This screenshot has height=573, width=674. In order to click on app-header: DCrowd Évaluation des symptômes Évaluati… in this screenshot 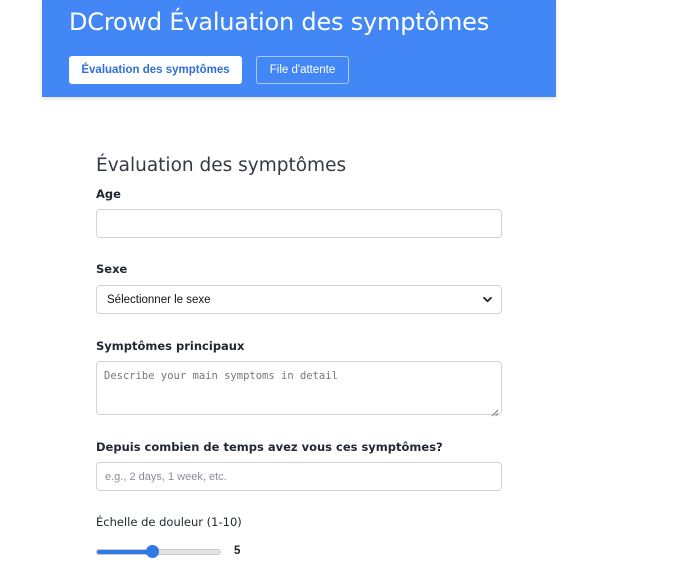, I will do `click(299, 48)`.